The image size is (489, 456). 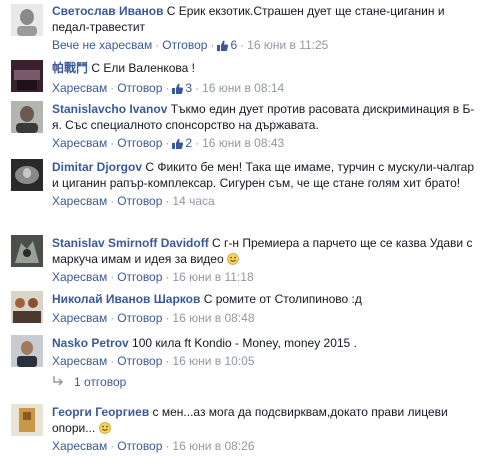 What do you see at coordinates (193, 201) in the screenshot?
I see `comment-timestamp: 14 часа` at bounding box center [193, 201].